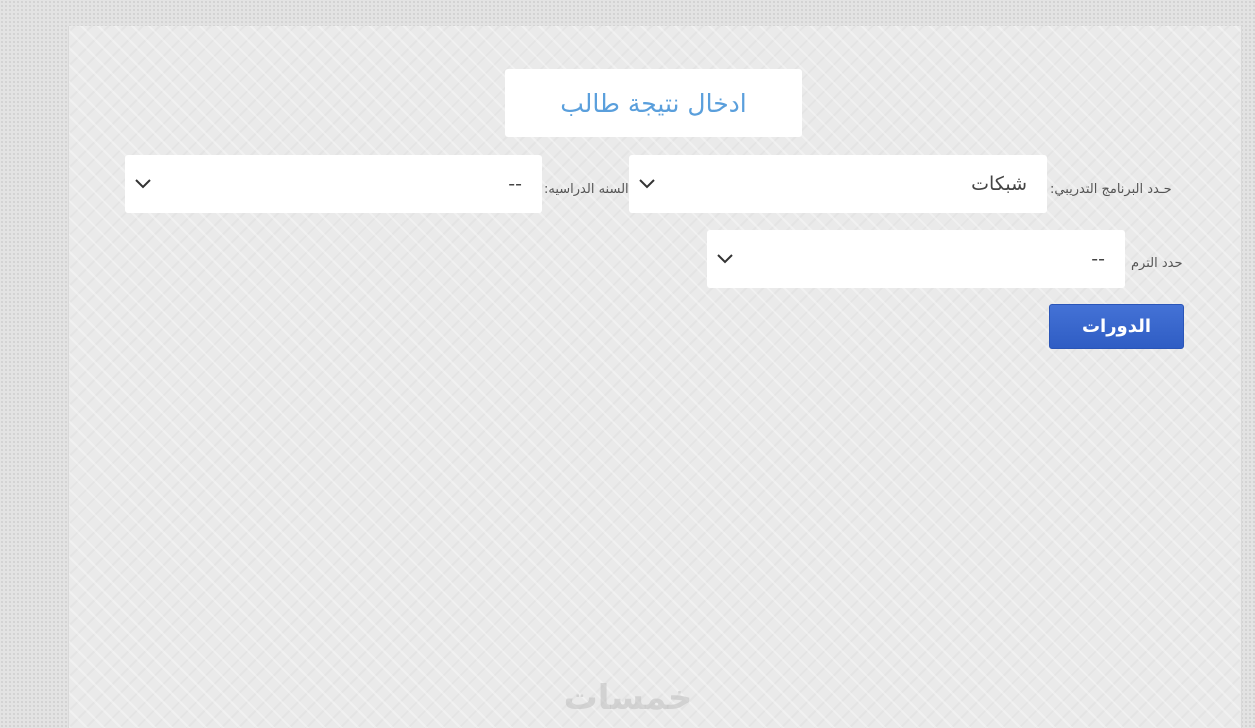 The height and width of the screenshot is (728, 1255). What do you see at coordinates (1157, 263) in the screenshot?
I see `term-label: حدد الترم` at bounding box center [1157, 263].